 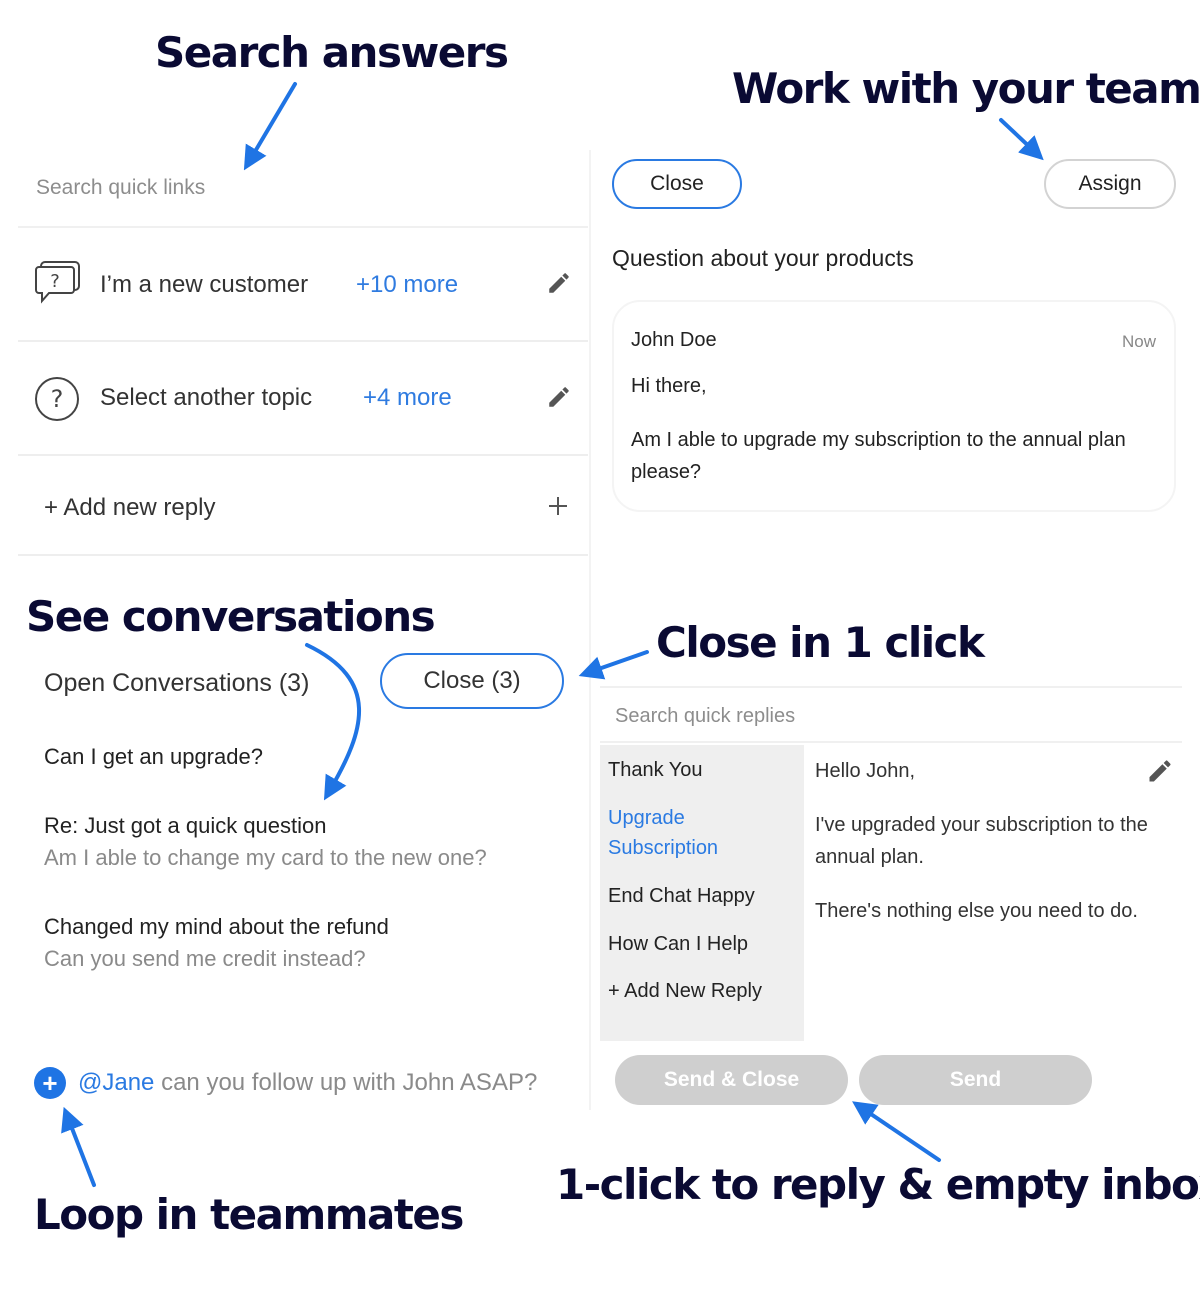 I want to click on reply-paragraph: There's nothing else you need to do., so click(x=976, y=911).